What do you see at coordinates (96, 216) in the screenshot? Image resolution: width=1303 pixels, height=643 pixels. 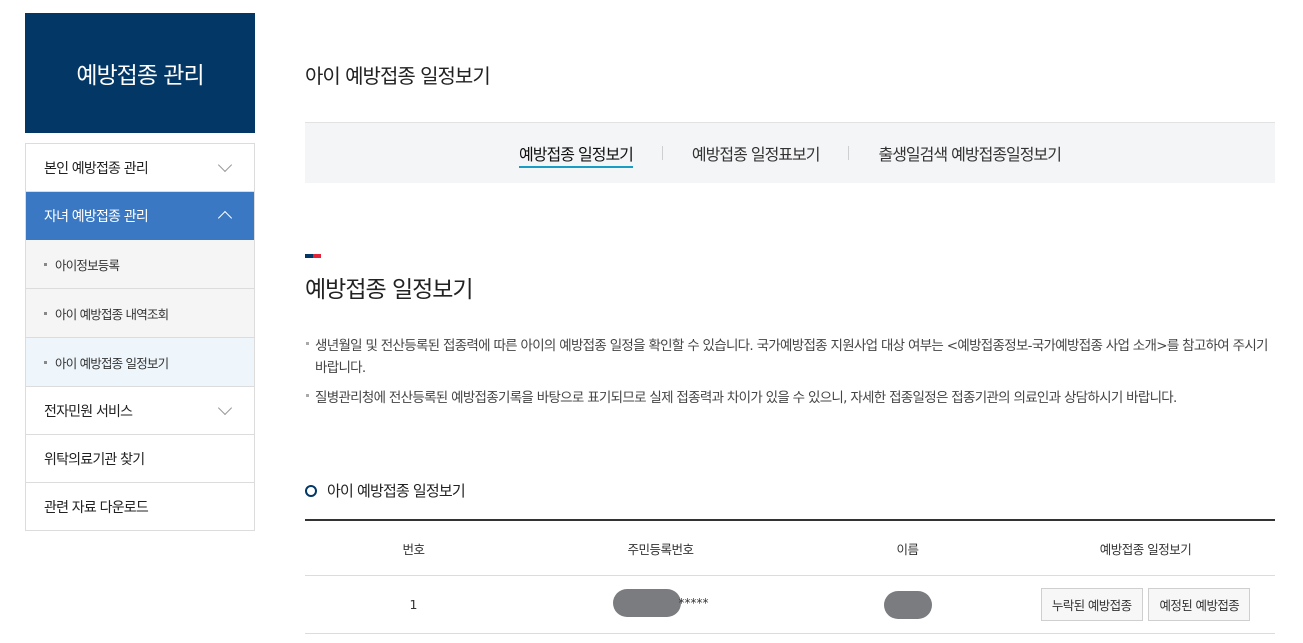 I see `sidebar-item-label: 자녀 예방접종 관리` at bounding box center [96, 216].